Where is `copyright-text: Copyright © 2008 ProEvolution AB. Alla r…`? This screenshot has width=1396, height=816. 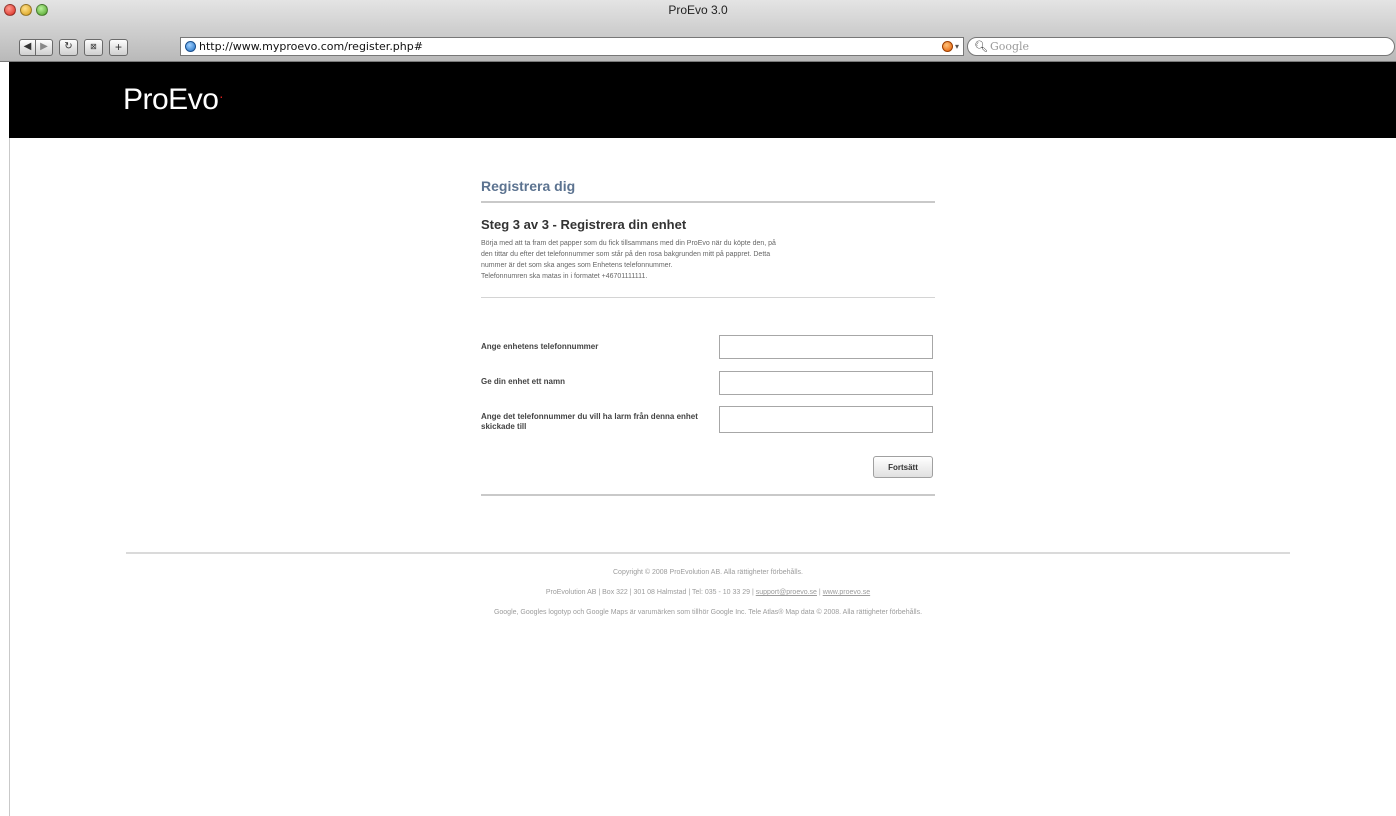 copyright-text: Copyright © 2008 ProEvolution AB. Alla r… is located at coordinates (708, 572).